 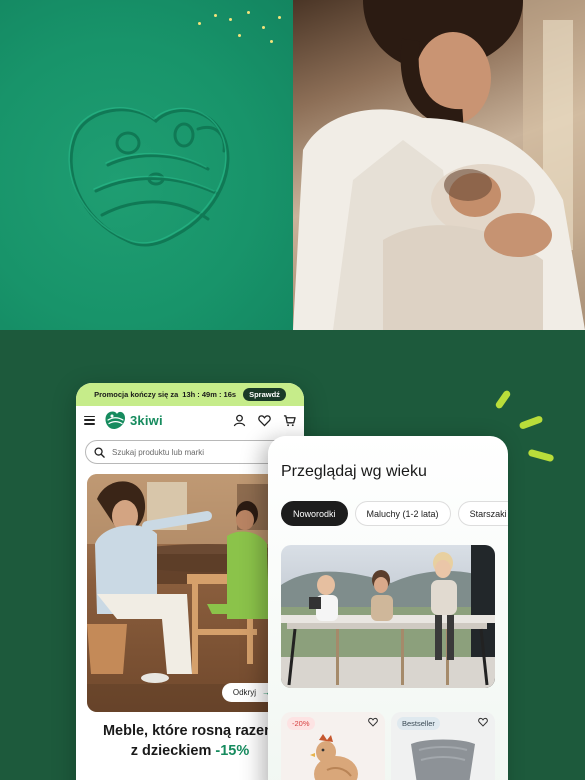 I want to click on nav-actions, so click(x=264, y=420).